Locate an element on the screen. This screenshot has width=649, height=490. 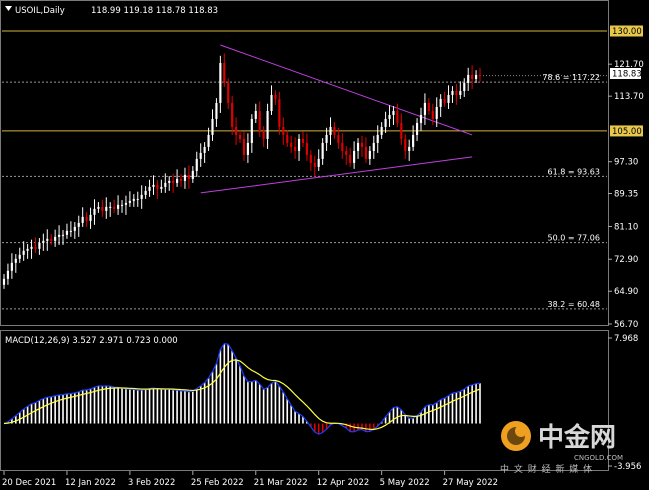
triangle-lower-line is located at coordinates (336, 175).